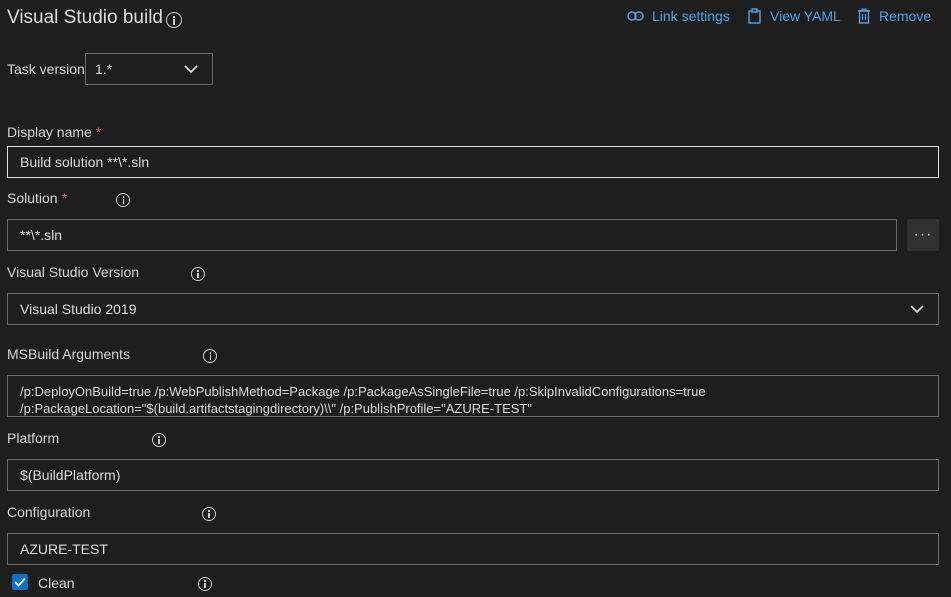 This screenshot has height=597, width=951. Describe the element at coordinates (41, 235) in the screenshot. I see `solution-value: **\*.sln` at that location.